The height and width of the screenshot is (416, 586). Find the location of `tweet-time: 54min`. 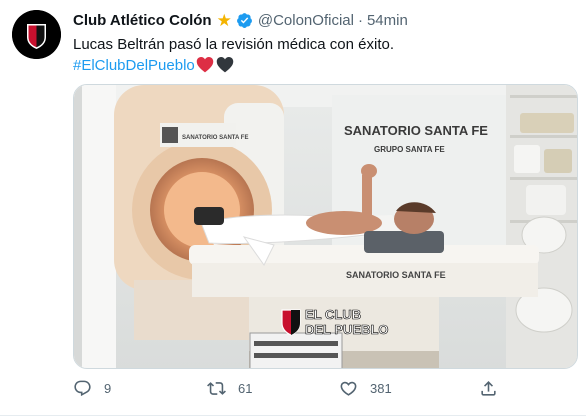

tweet-time: 54min is located at coordinates (387, 20).